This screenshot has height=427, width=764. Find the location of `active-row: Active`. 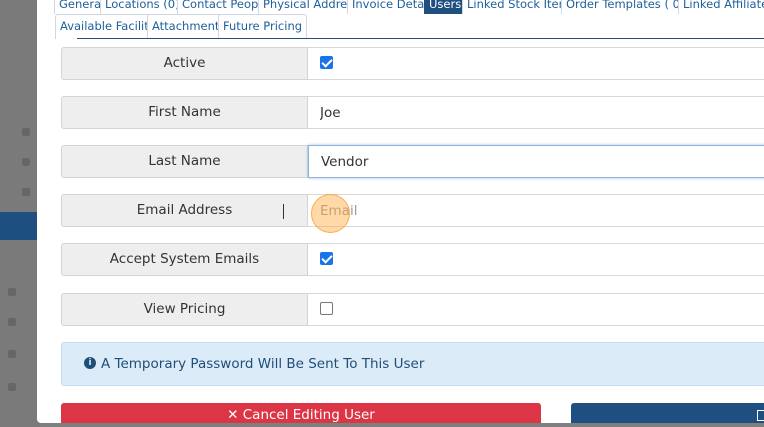

active-row: Active is located at coordinates (412, 63).